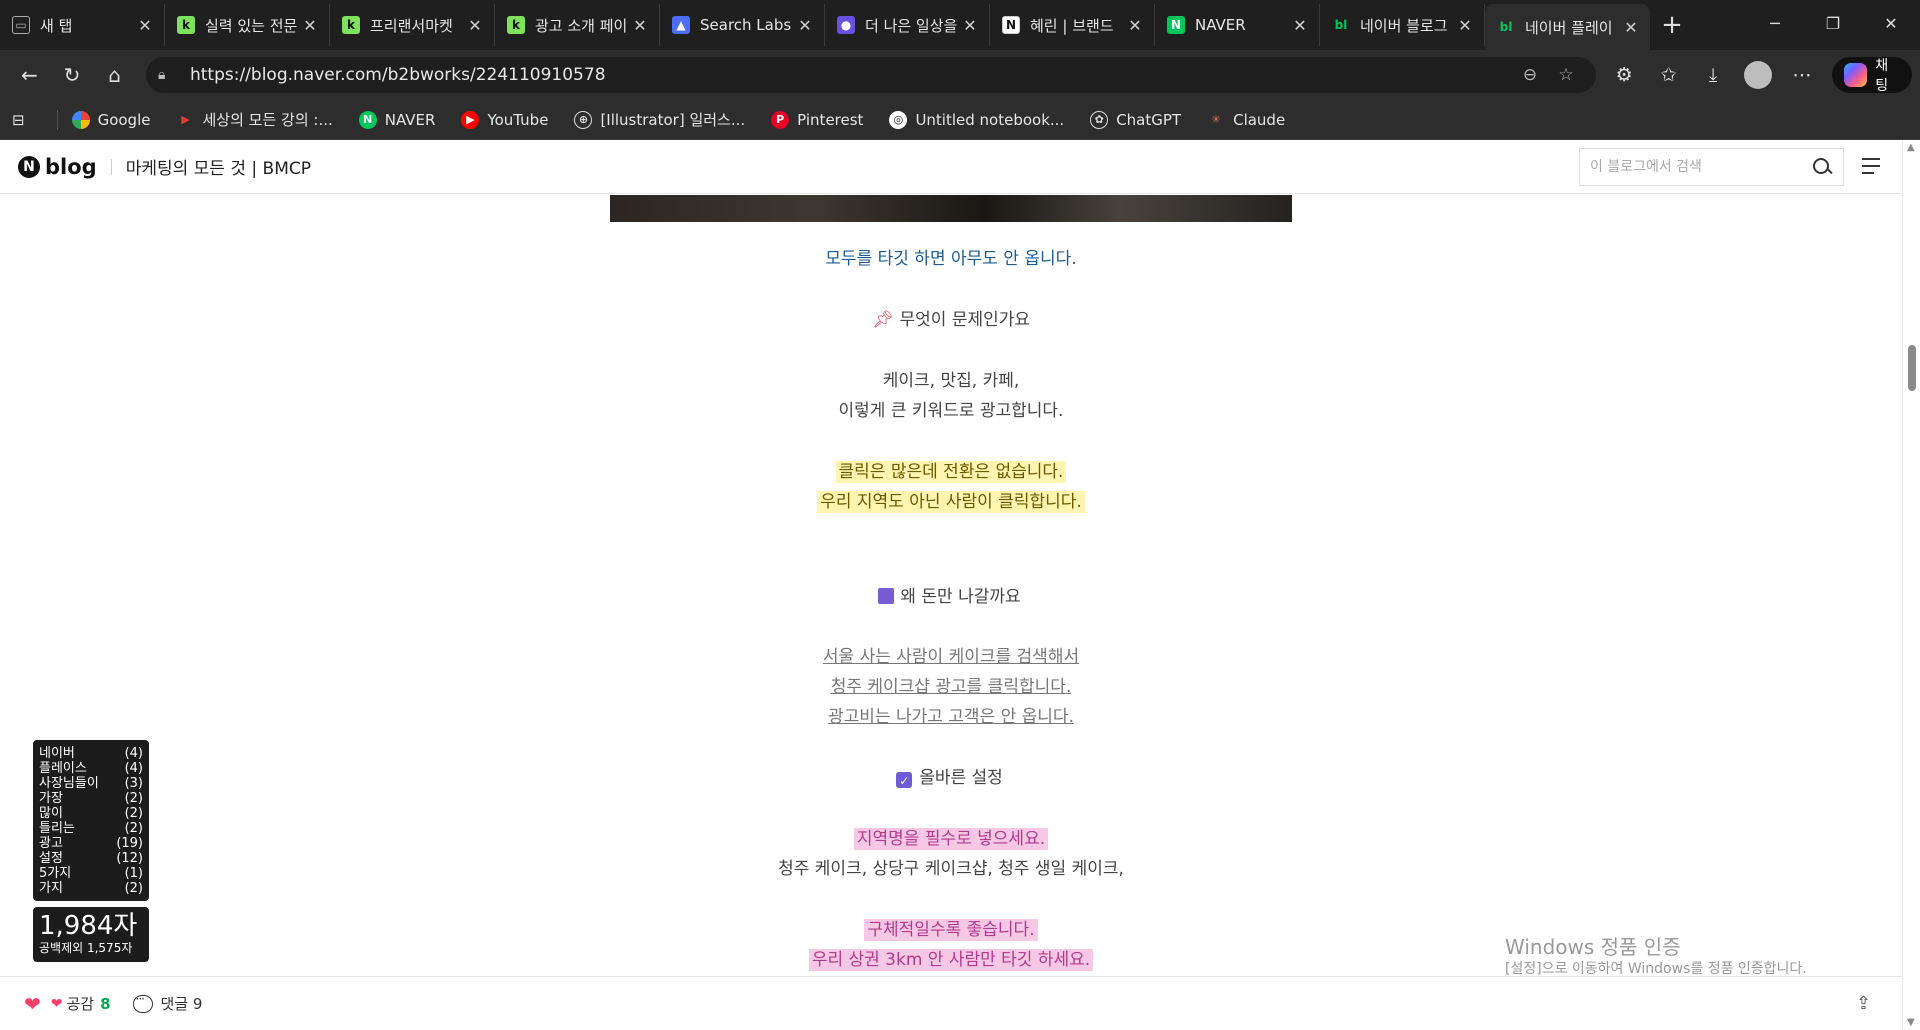  I want to click on keyword-row: 5가지 (1), so click(91, 873).